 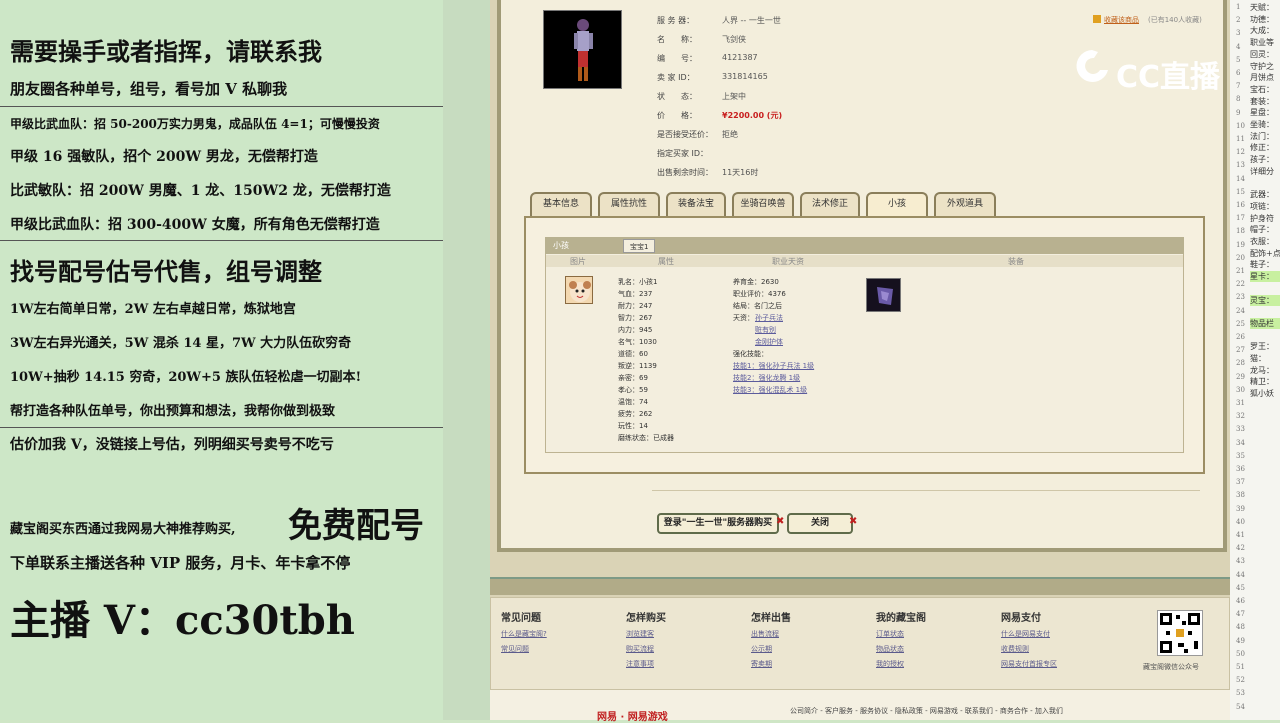 I want to click on spreadsheet-cell: 项链：, so click(x=1262, y=206).